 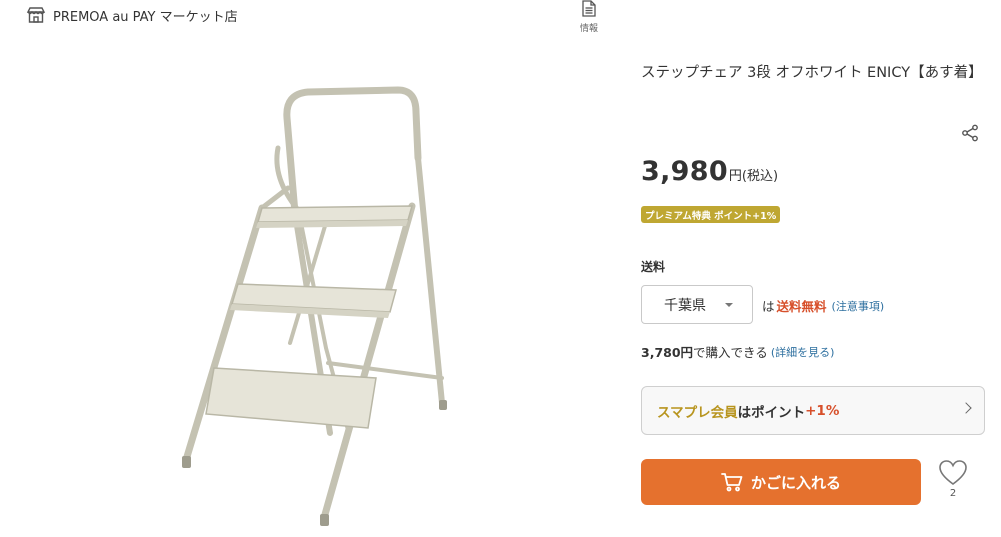 I want to click on favorite-button: 2, so click(x=953, y=479).